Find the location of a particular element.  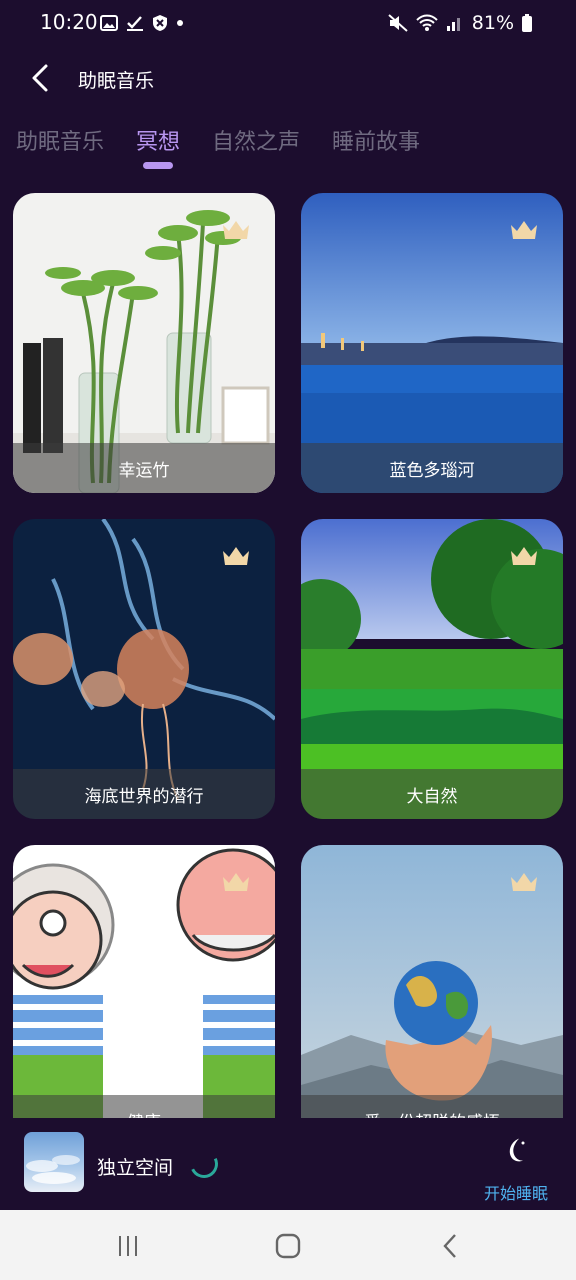

battery-icon is located at coordinates (527, 23).